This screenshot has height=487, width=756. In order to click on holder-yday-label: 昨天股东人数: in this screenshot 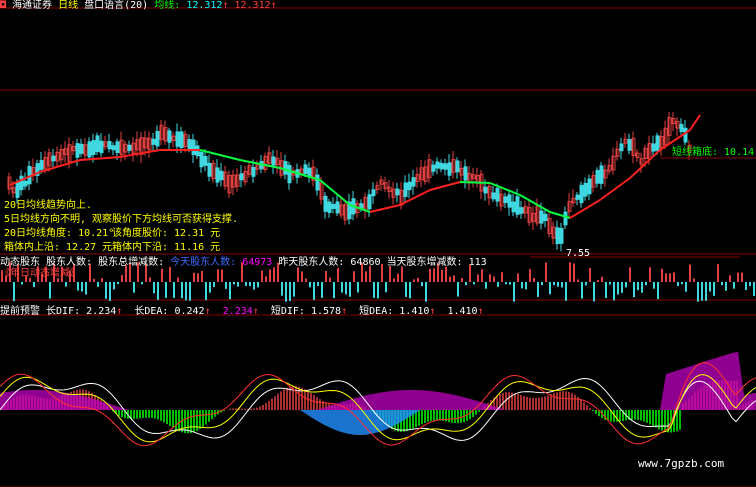, I will do `click(311, 262)`.